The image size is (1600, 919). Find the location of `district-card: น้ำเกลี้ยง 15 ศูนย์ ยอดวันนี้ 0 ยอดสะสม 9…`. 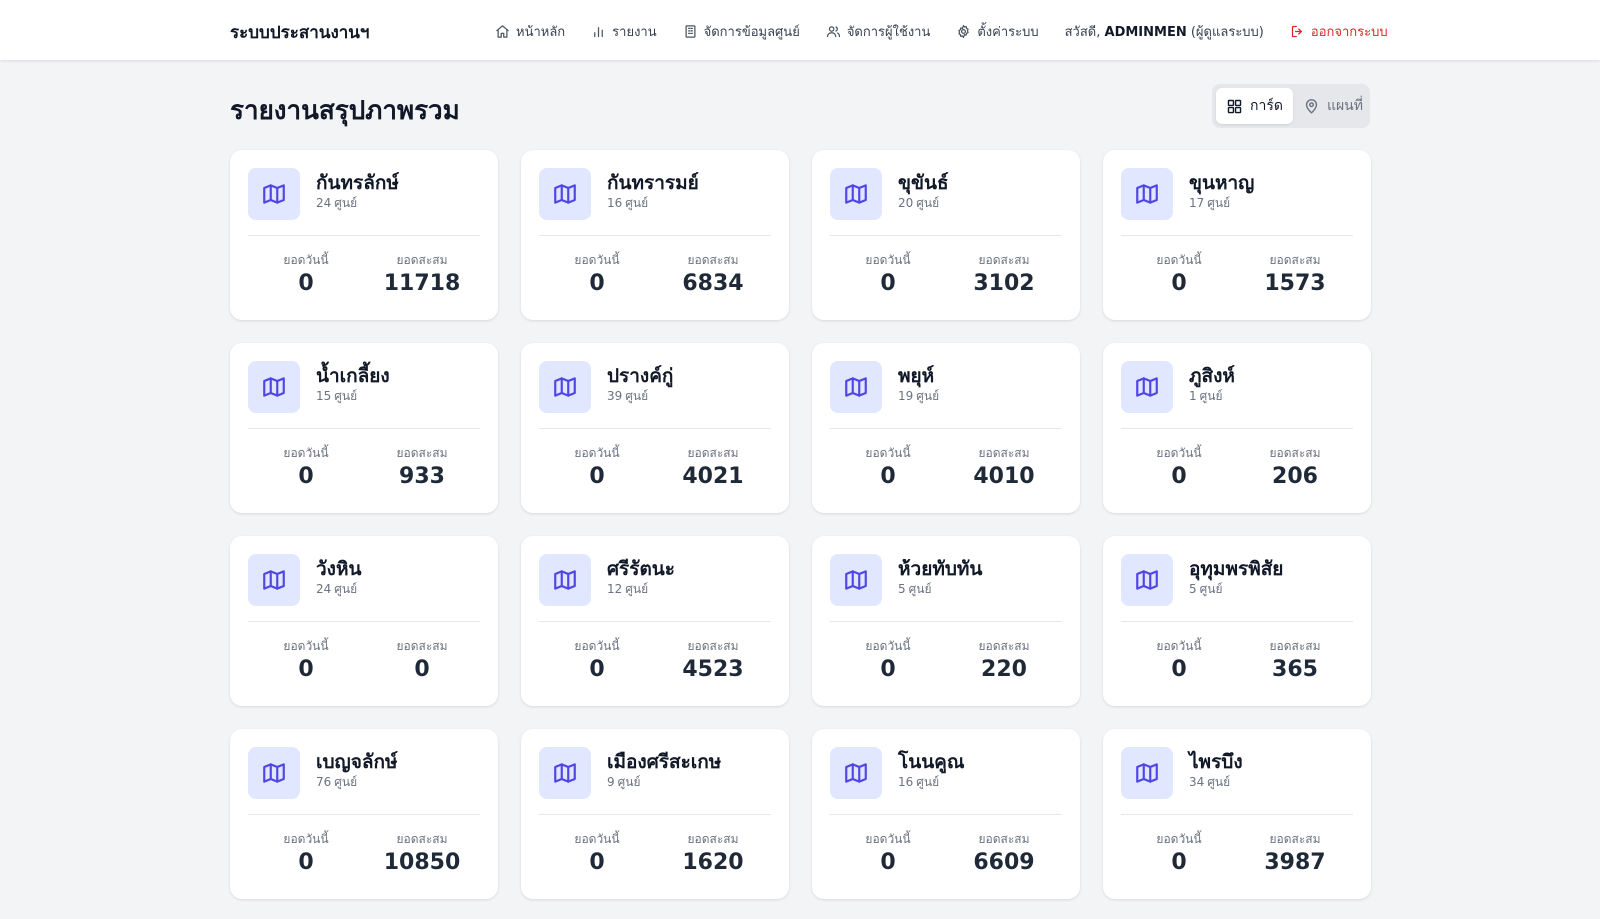

district-card: น้ำเกลี้ยง 15 ศูนย์ ยอดวันนี้ 0 ยอดสะสม 9… is located at coordinates (364, 428).